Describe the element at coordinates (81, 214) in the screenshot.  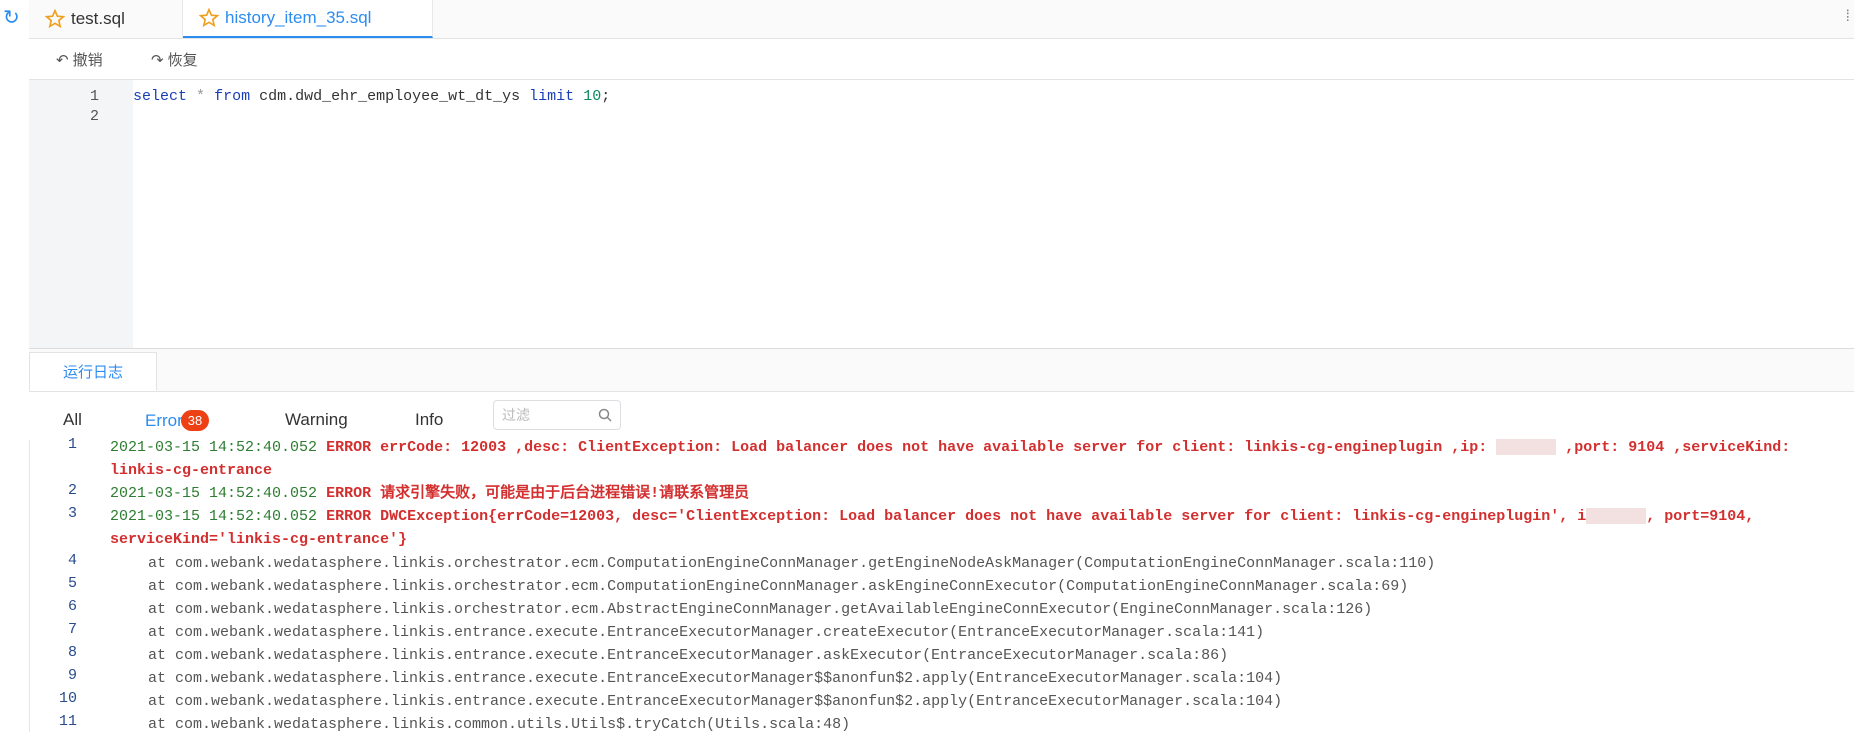
I see `line-gutter: 1 2` at that location.